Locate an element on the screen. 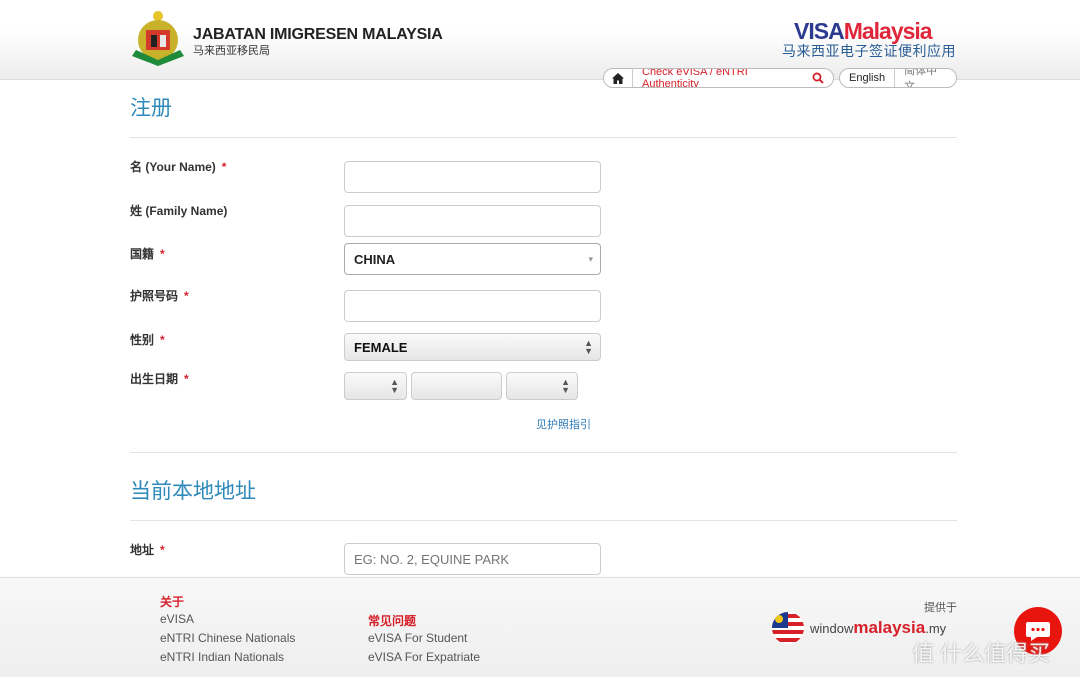  check-authenticity-link: Check eVISA / eNTRI Authenticity is located at coordinates (732, 78).